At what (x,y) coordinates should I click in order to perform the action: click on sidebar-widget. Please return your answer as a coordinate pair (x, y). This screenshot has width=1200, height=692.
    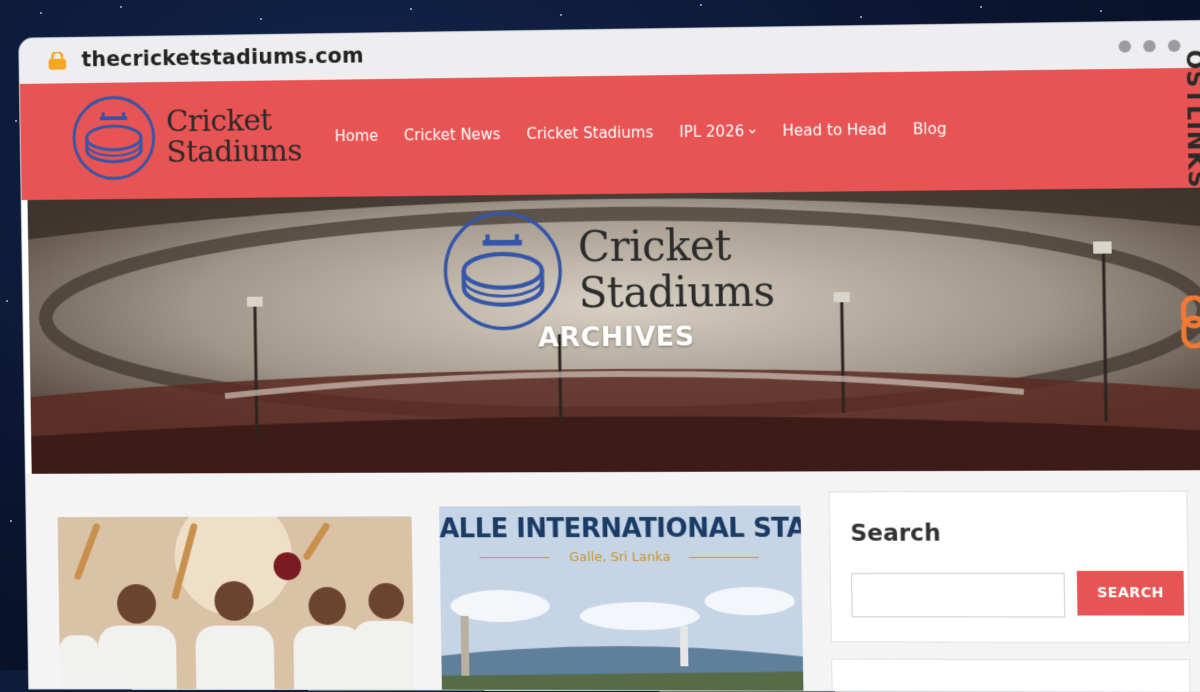
    Looking at the image, I should click on (1011, 675).